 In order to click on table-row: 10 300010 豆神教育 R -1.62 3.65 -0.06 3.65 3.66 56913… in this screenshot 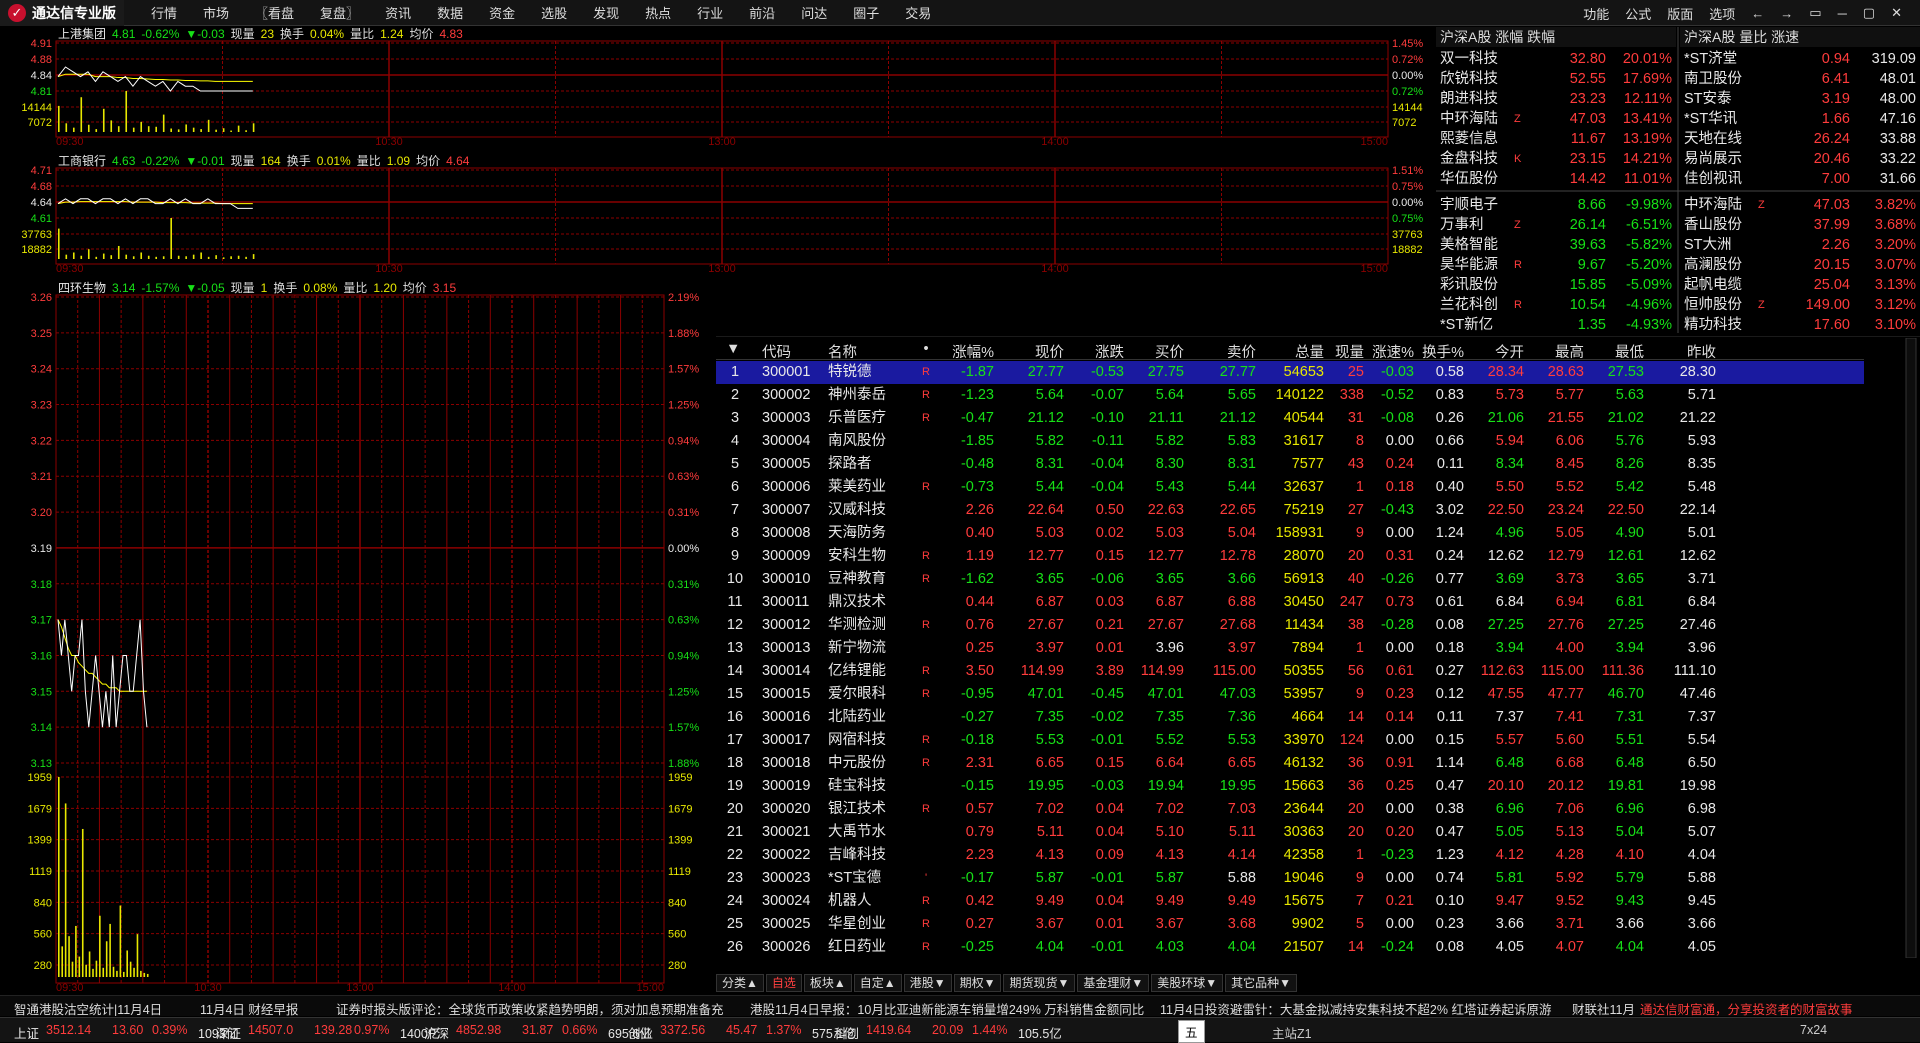, I will do `click(1290, 579)`.